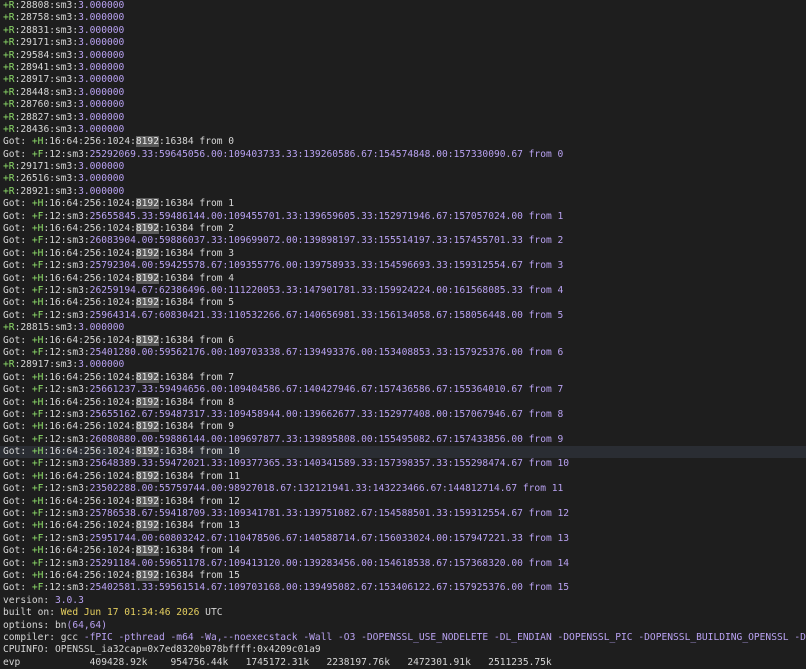 Image resolution: width=806 pixels, height=669 pixels. What do you see at coordinates (199, 476) in the screenshot?
I see `text-segment: :16384 from 11` at bounding box center [199, 476].